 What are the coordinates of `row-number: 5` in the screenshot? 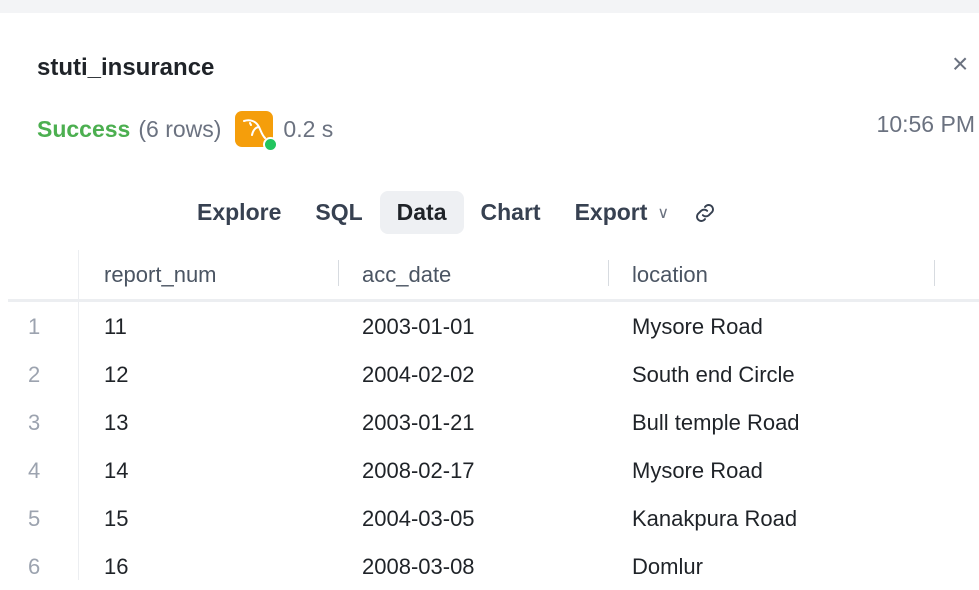 It's located at (34, 518).